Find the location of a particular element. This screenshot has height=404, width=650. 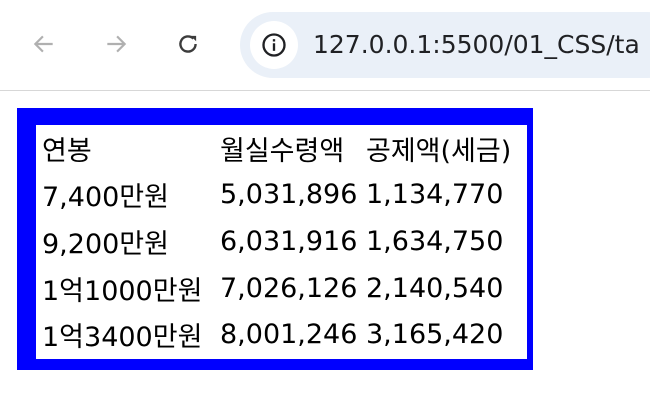

reload-button is located at coordinates (188, 44).